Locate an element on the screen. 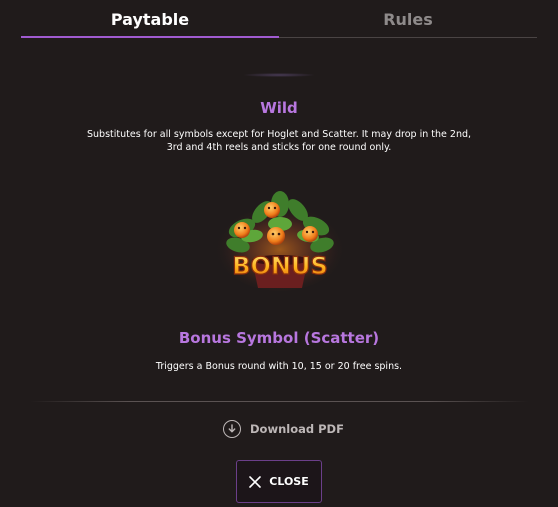 This screenshot has width=558, height=507. download-pdf-link: Download PDF is located at coordinates (283, 429).